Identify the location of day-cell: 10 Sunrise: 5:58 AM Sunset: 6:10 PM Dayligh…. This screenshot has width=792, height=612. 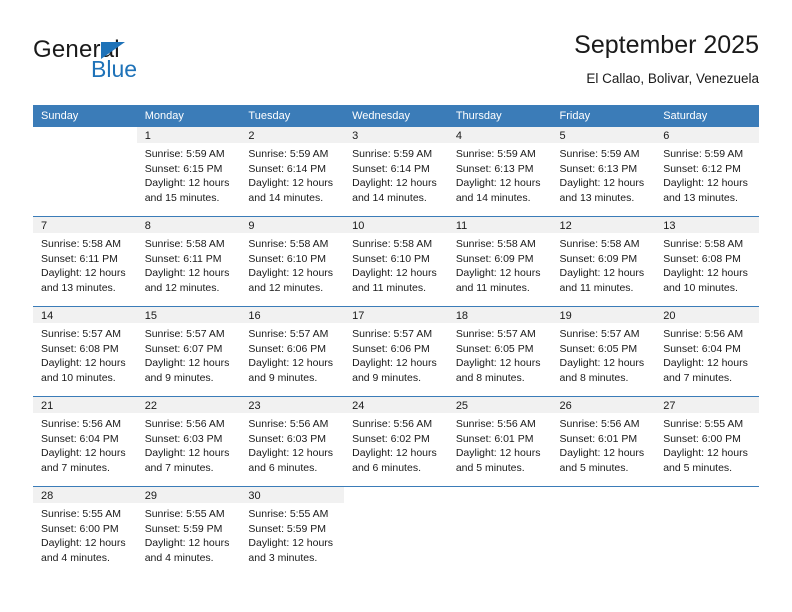
(396, 261).